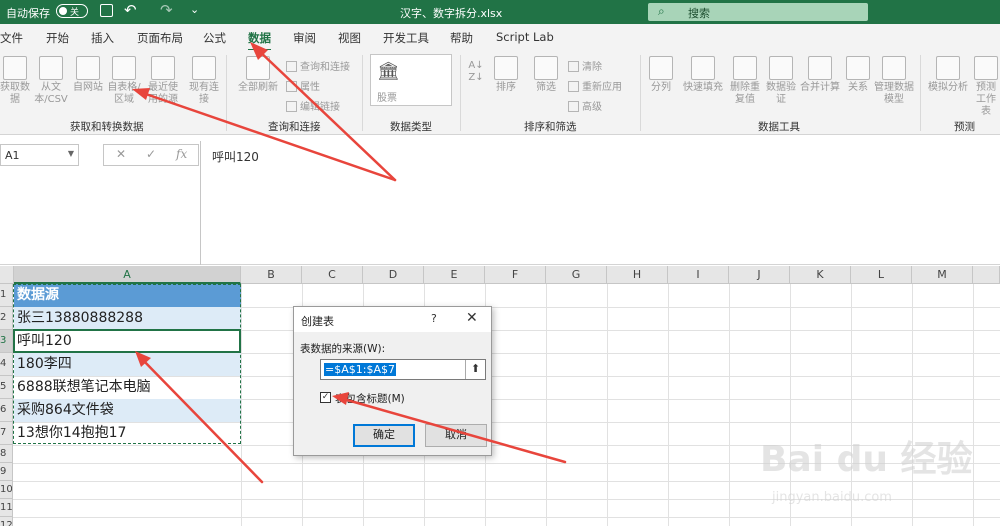 Image resolution: width=1000 pixels, height=526 pixels. Describe the element at coordinates (406, 38) in the screenshot. I see `tab-developer: 开发工具` at that location.